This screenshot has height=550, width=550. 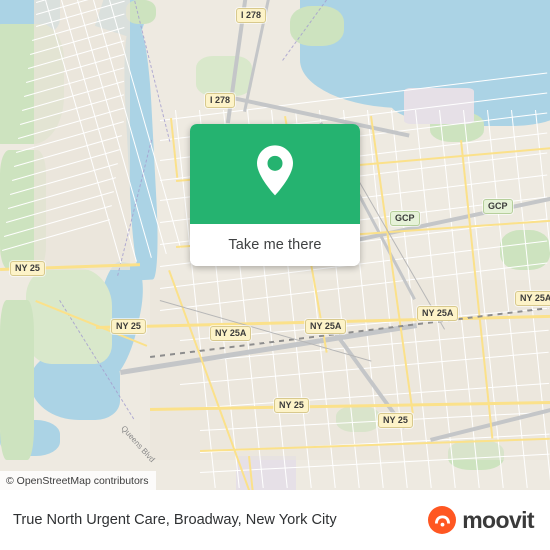 I want to click on shield-i278-north: I 278, so click(x=251, y=15).